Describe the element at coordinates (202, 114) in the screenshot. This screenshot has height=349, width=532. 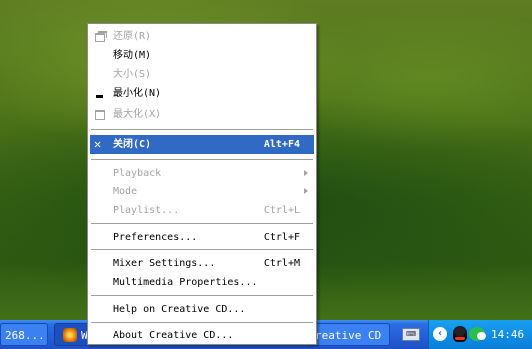
I see `menu-item-maximize: 最大化(X)` at that location.